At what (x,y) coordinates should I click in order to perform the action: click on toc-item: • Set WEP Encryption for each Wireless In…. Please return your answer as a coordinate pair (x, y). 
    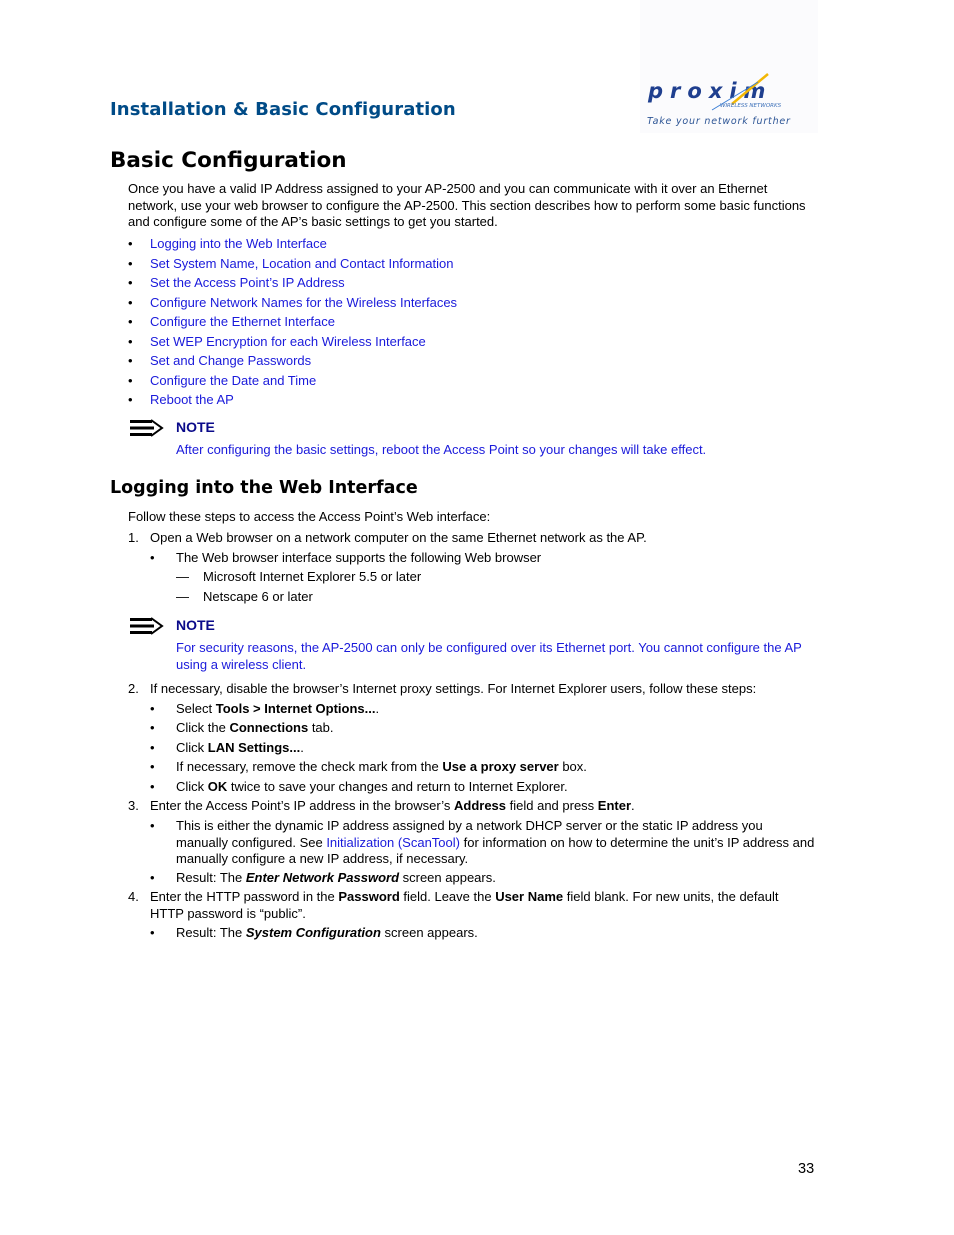
    Looking at the image, I should click on (378, 343).